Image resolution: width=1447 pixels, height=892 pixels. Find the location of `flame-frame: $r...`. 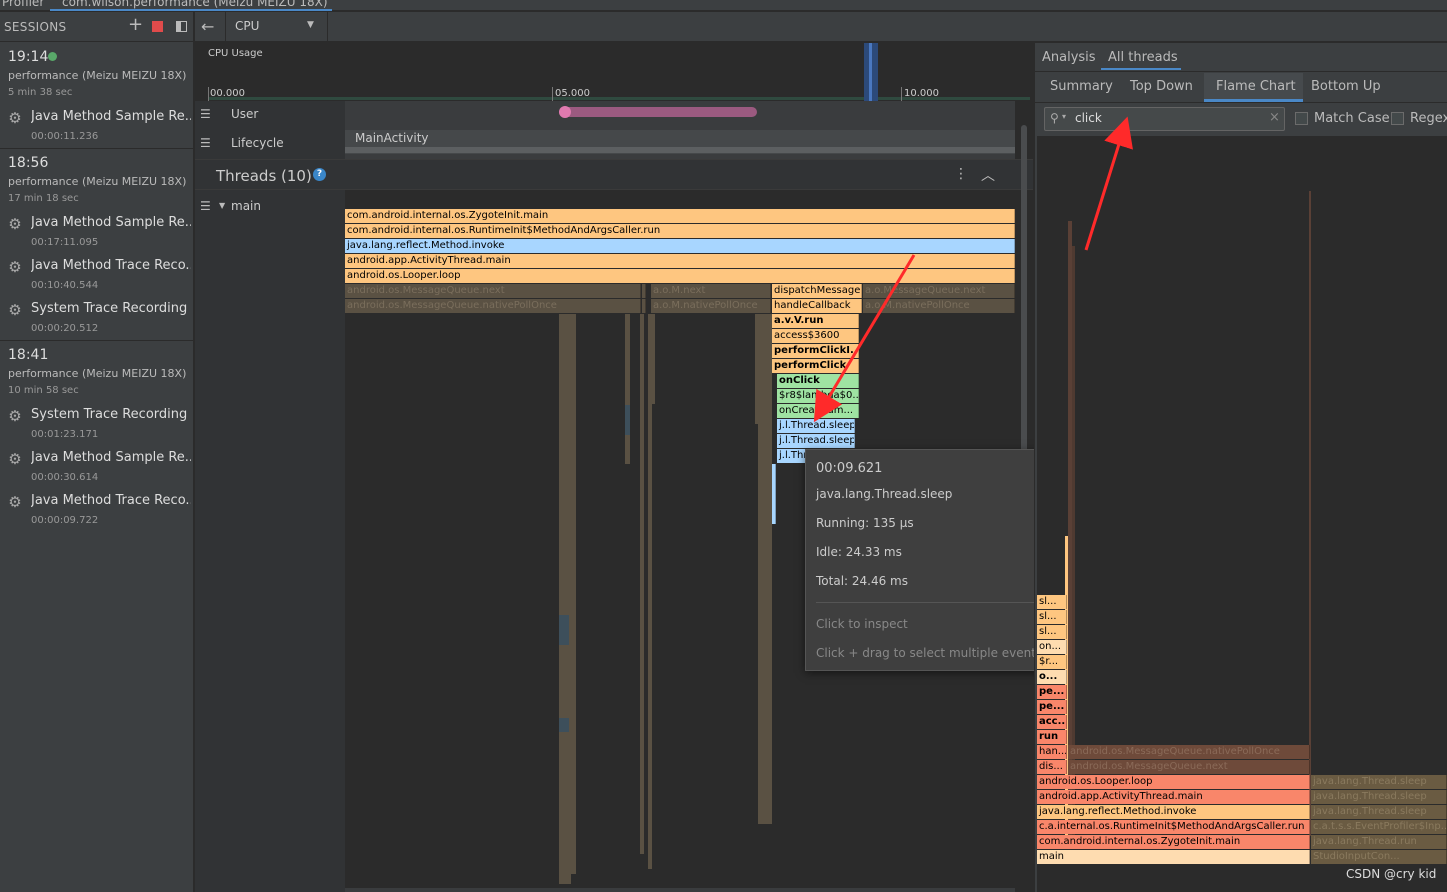

flame-frame: $r... is located at coordinates (1052, 662).